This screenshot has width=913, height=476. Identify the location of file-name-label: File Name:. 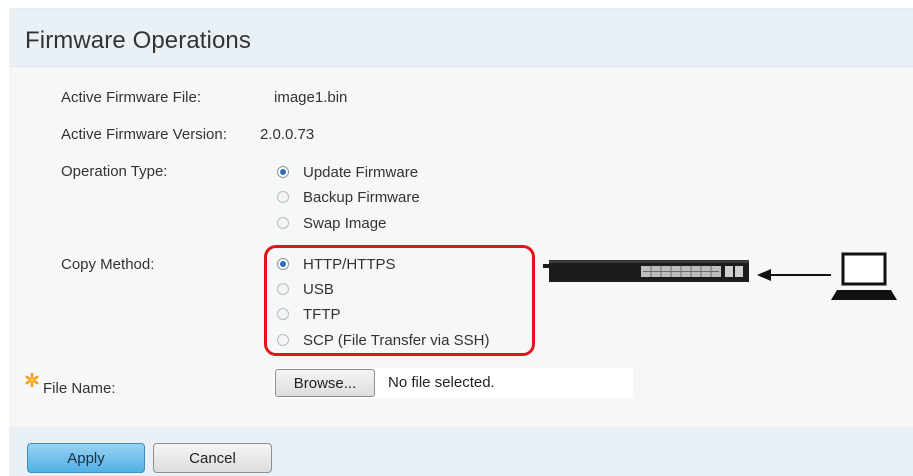
(79, 388).